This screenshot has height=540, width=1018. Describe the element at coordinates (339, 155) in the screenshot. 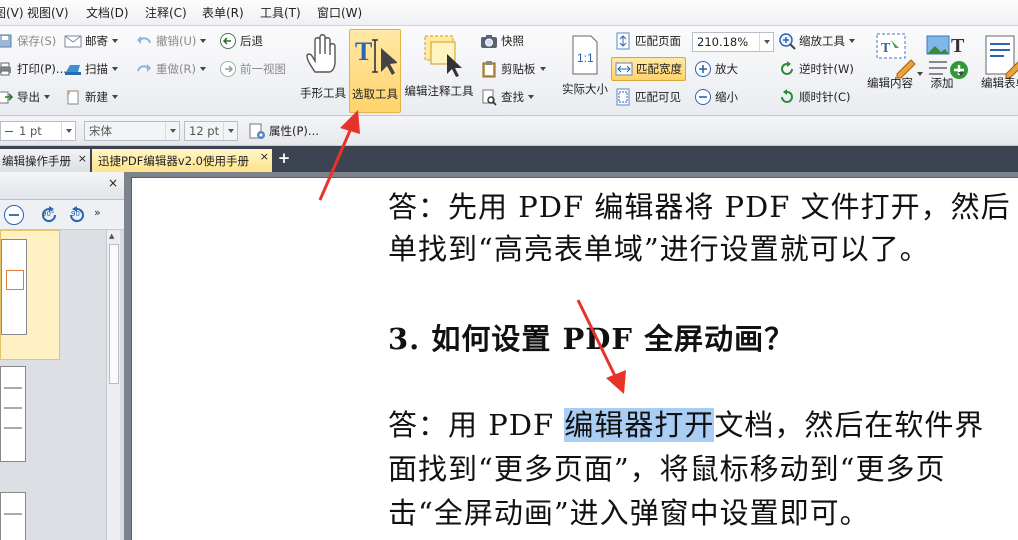

I see `arrow-to-select-tool` at that location.